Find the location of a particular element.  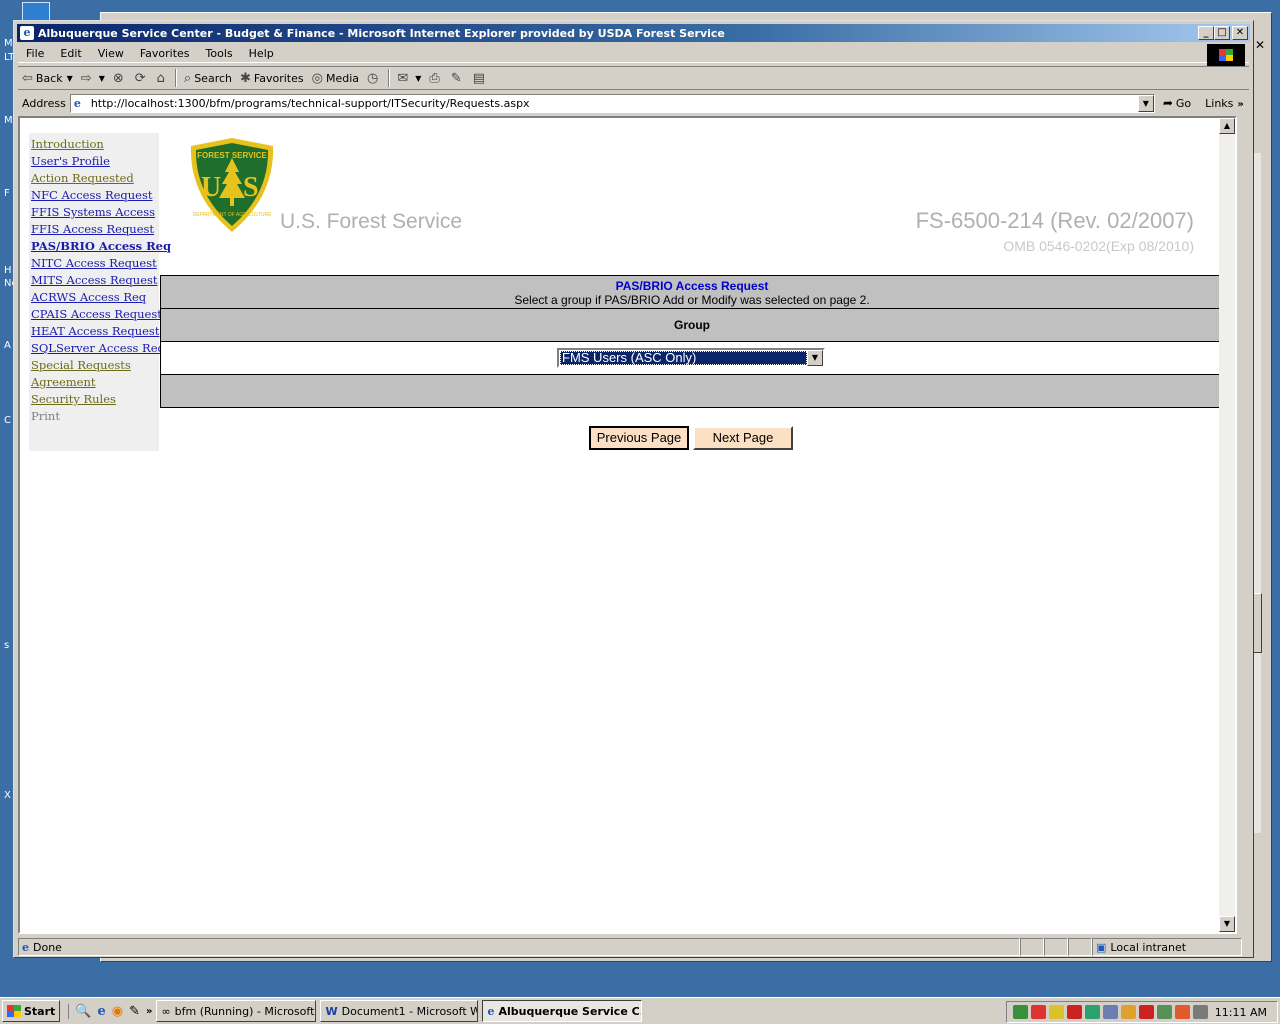

menu-file: File is located at coordinates (35, 53).